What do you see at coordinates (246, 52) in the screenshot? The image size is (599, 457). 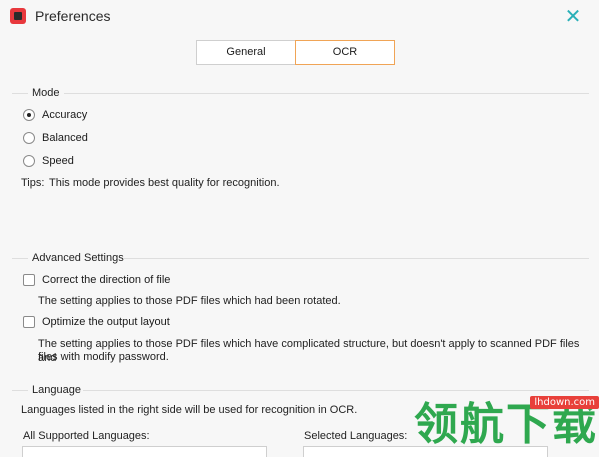 I see `tab-general: General` at bounding box center [246, 52].